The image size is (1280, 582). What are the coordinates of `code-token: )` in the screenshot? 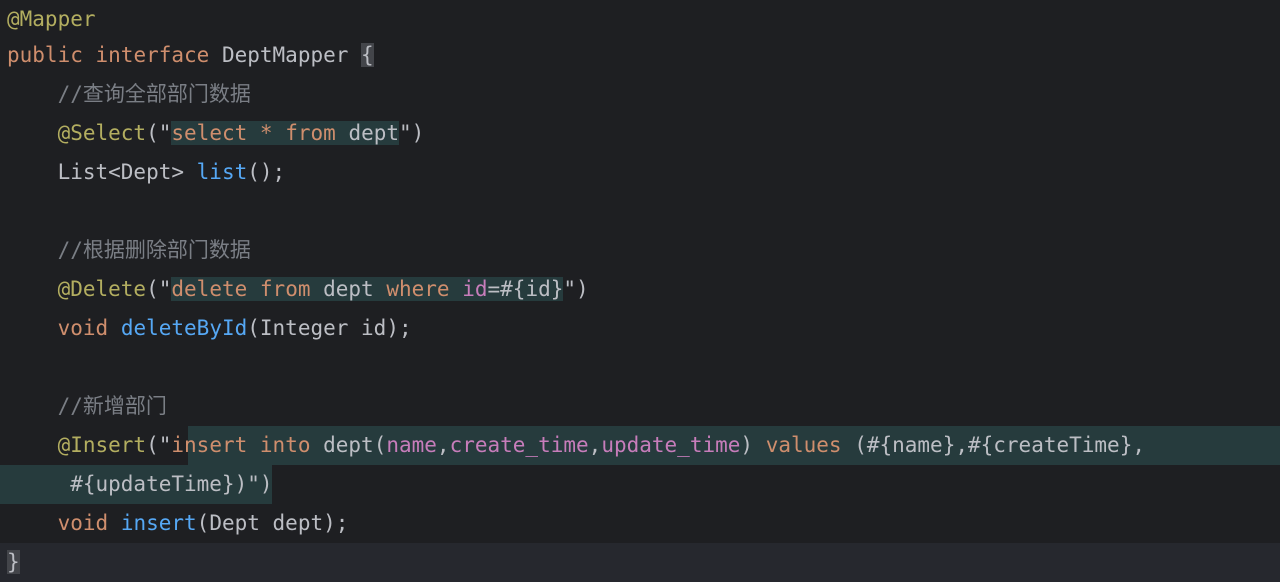 It's located at (753, 445).